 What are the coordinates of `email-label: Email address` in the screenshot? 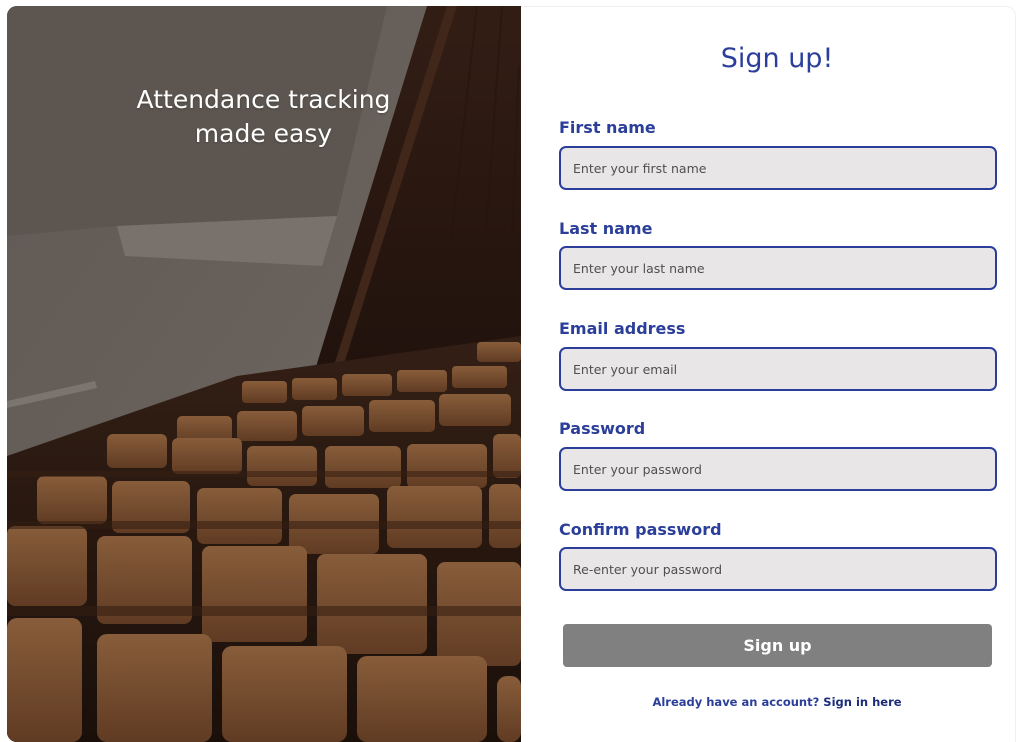 It's located at (622, 328).